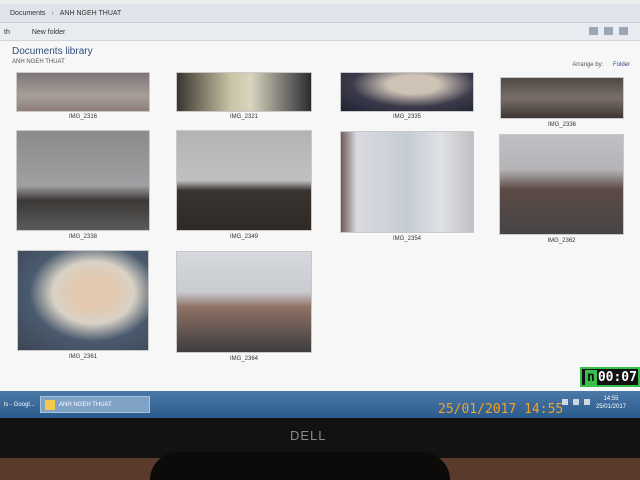  I want to click on preview-pane-icon, so click(608, 31).